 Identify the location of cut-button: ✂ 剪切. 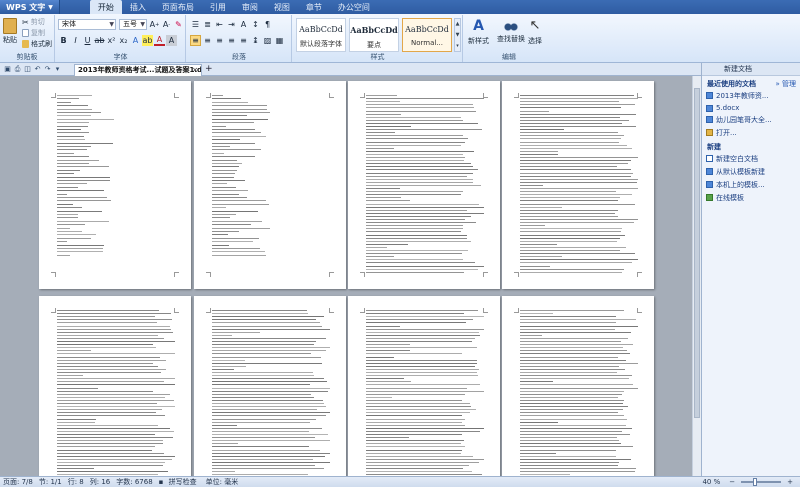
(33, 22).